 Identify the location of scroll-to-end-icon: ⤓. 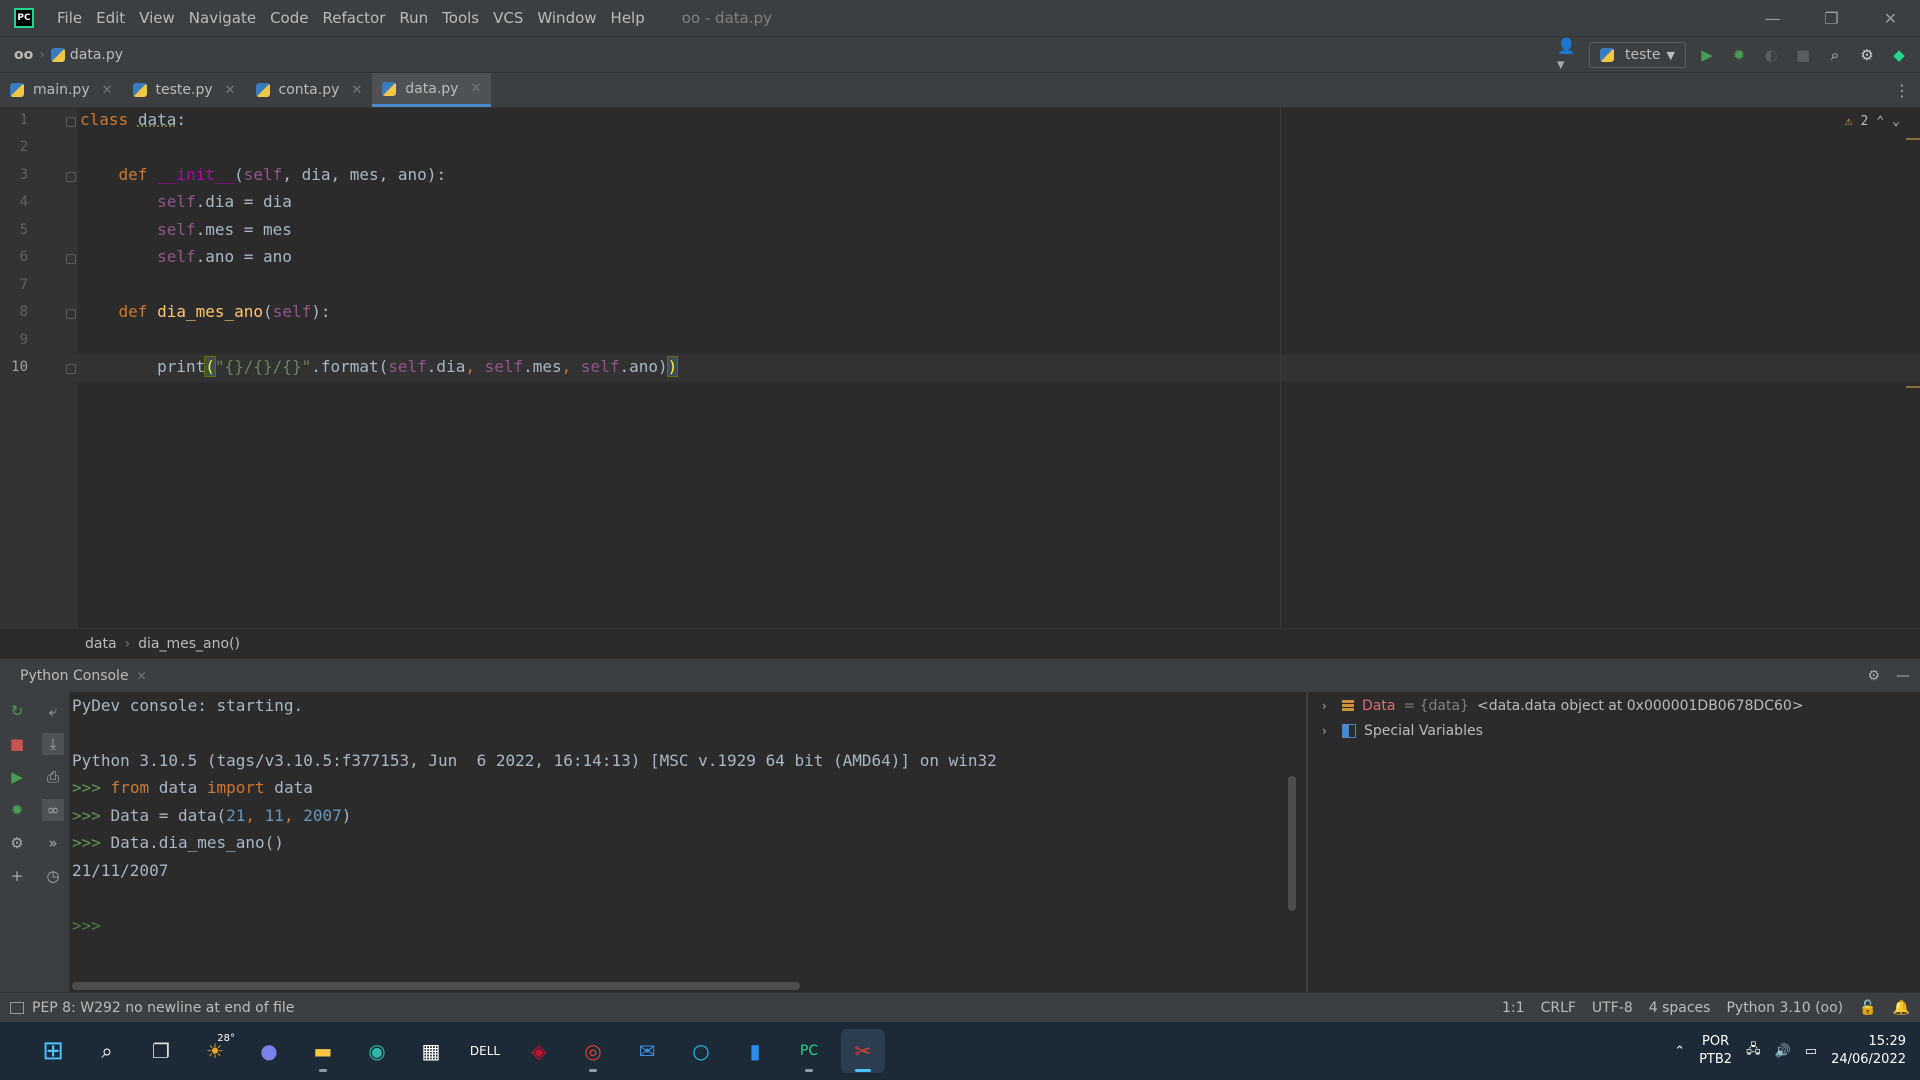
(53, 744).